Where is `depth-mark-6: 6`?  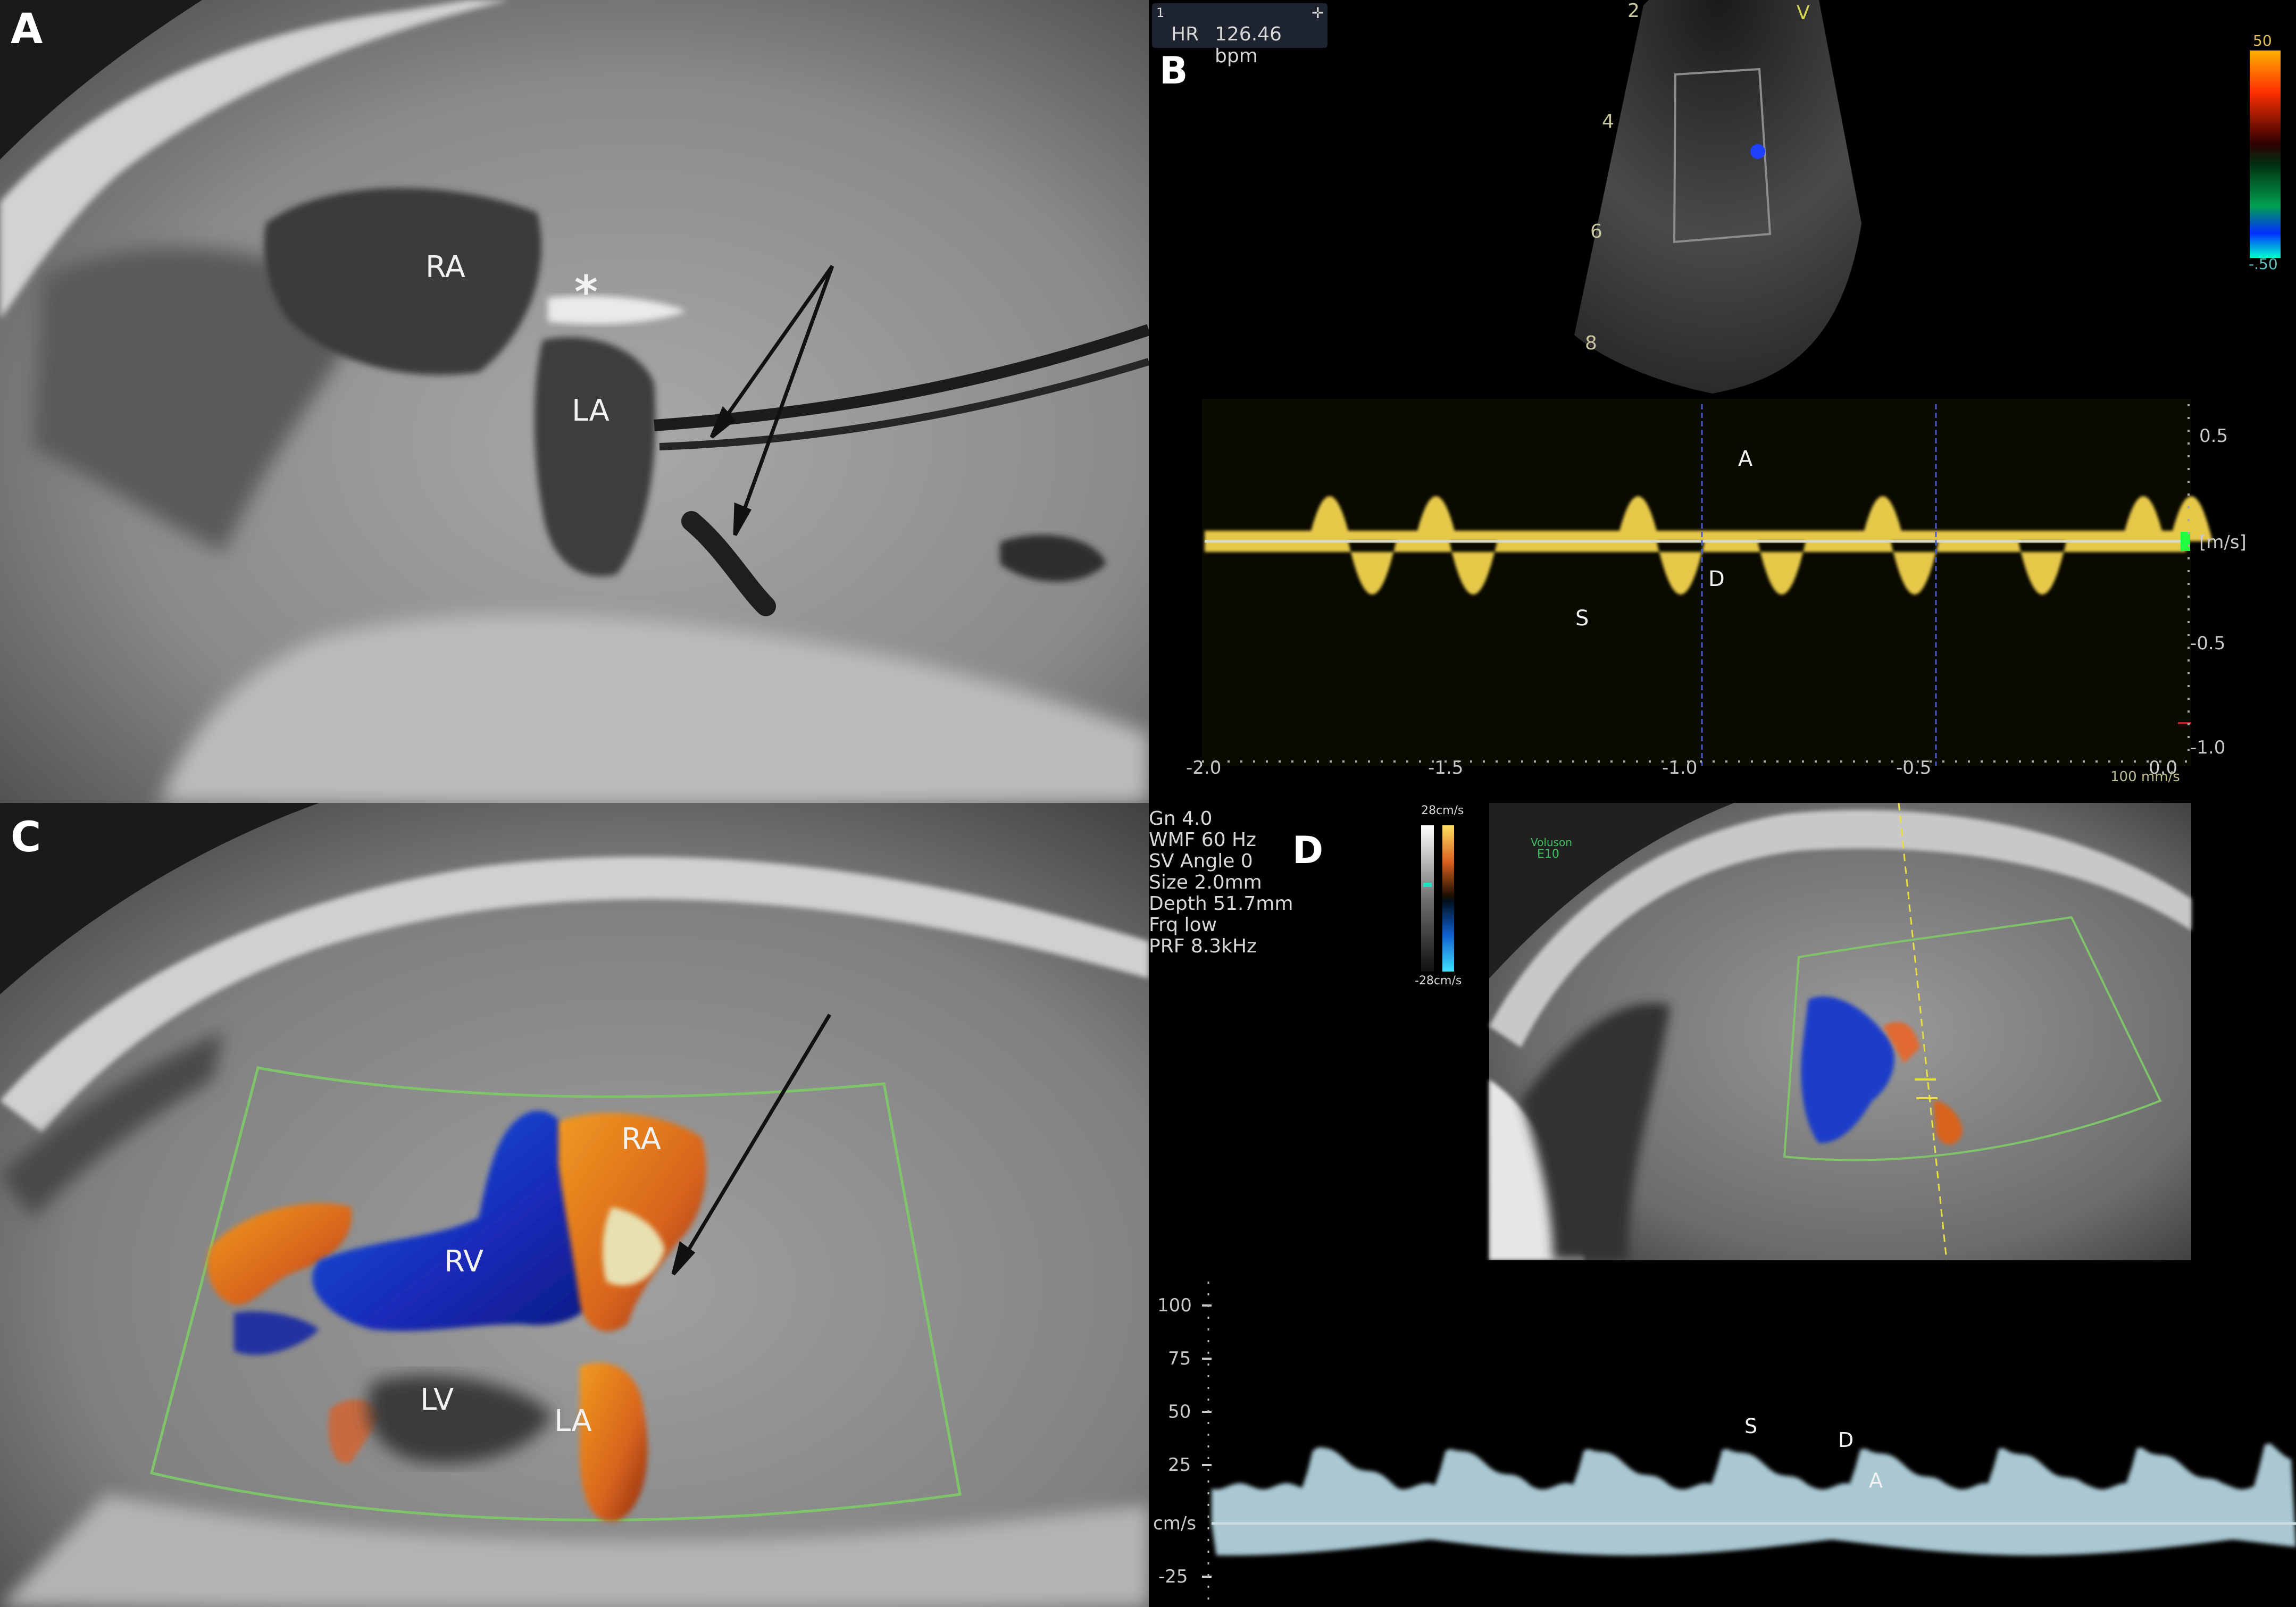 depth-mark-6: 6 is located at coordinates (1596, 232).